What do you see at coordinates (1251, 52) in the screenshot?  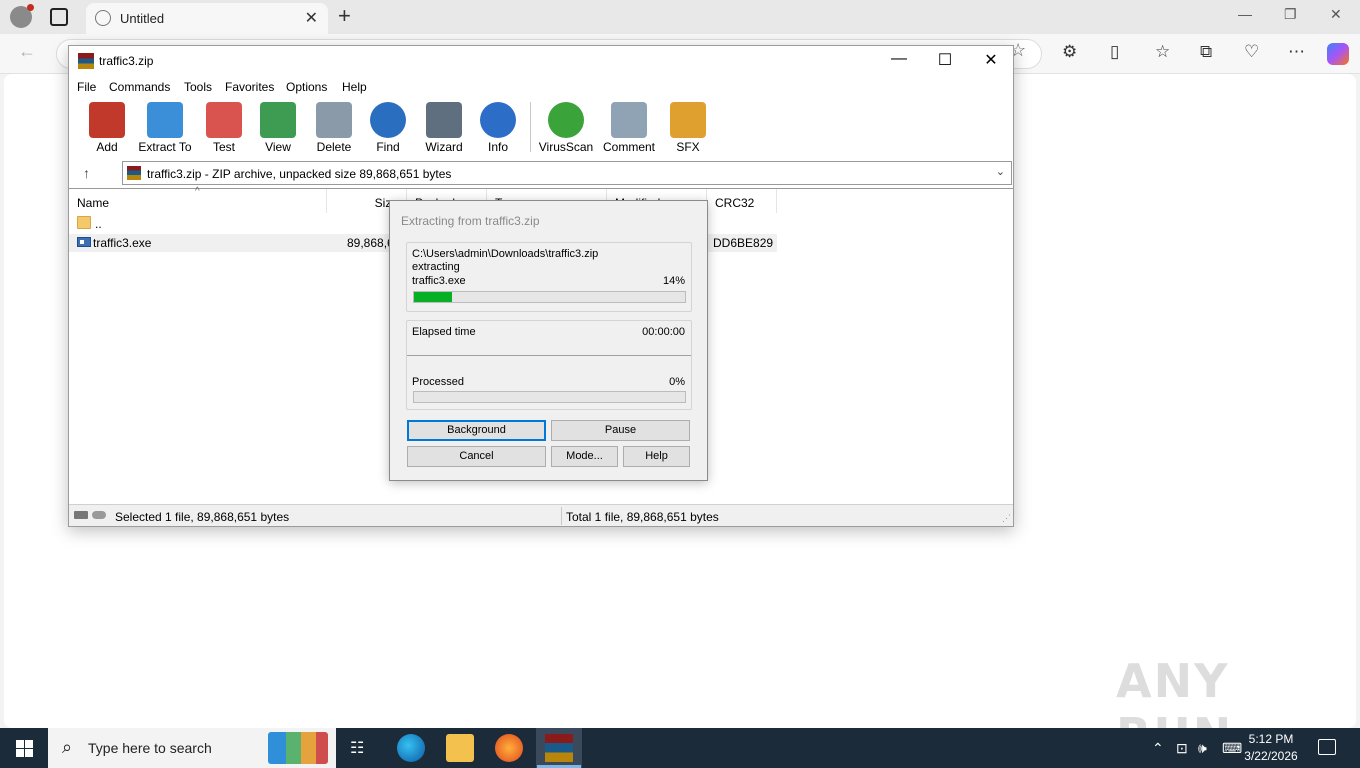 I see `browser-essentials-icon: ♡` at bounding box center [1251, 52].